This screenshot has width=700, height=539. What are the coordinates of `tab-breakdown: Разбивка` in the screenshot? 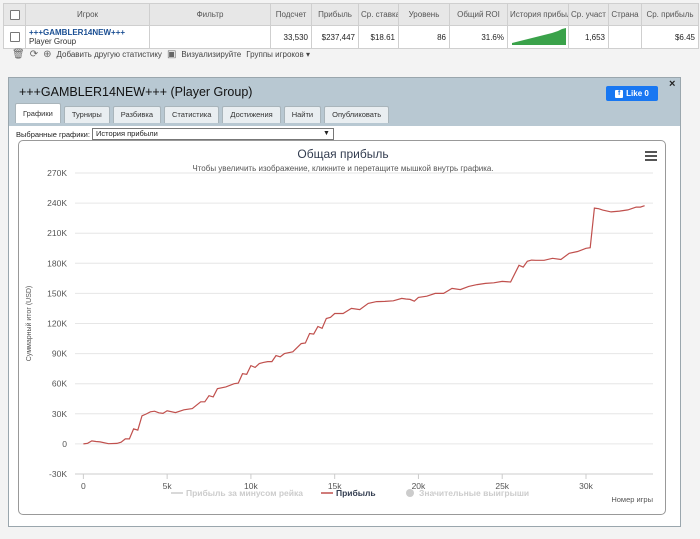 It's located at (137, 114).